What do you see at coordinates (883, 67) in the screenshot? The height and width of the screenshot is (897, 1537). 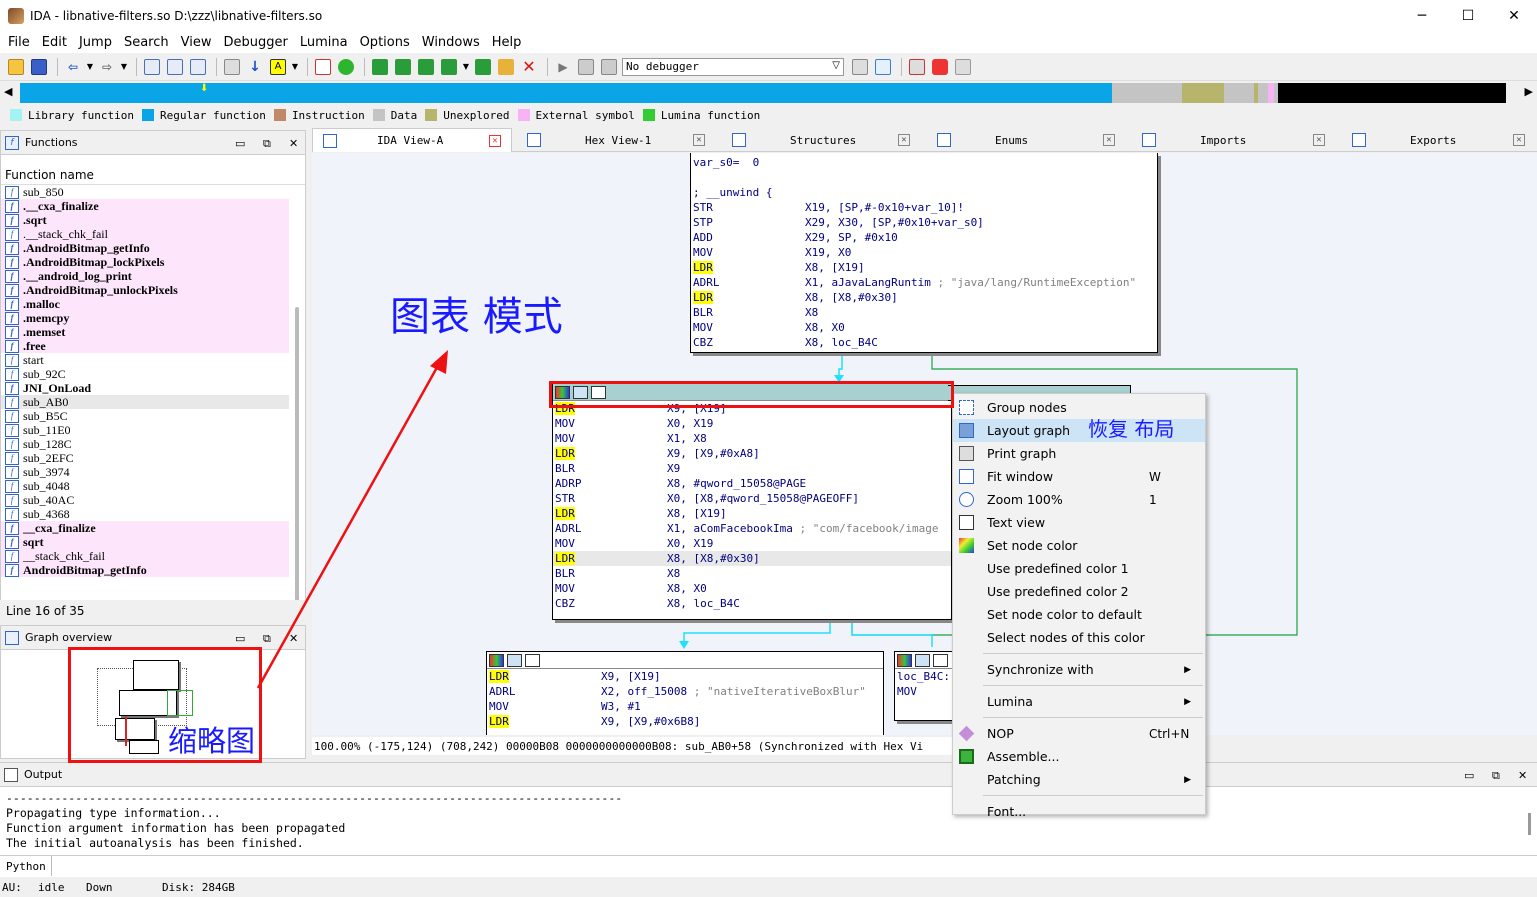 I see `attach-process-icon` at bounding box center [883, 67].